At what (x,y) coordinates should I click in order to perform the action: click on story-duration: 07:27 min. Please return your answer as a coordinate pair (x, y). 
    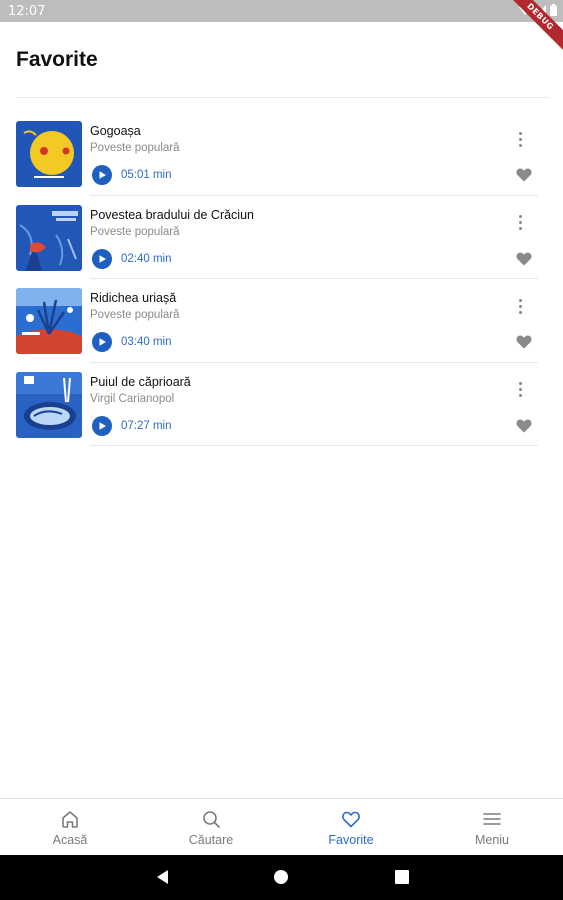
    Looking at the image, I should click on (146, 425).